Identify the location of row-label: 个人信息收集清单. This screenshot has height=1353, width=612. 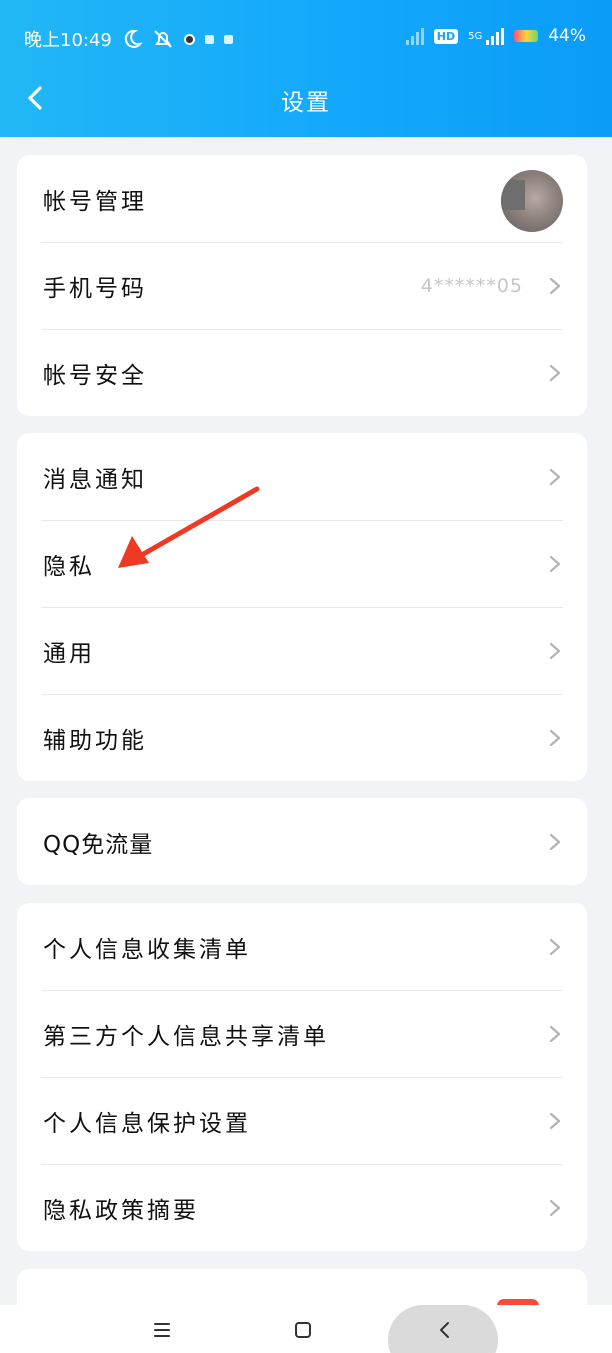
(147, 949).